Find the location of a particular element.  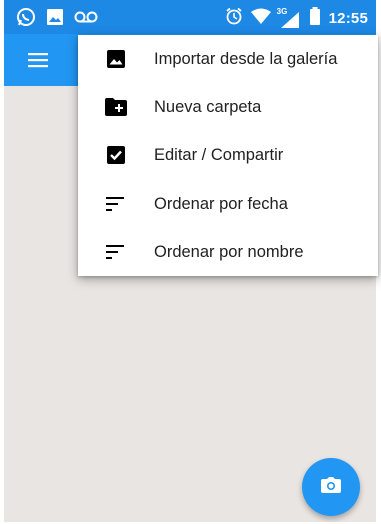

menu-item-new-folder: Nueva carpeta is located at coordinates (228, 107).